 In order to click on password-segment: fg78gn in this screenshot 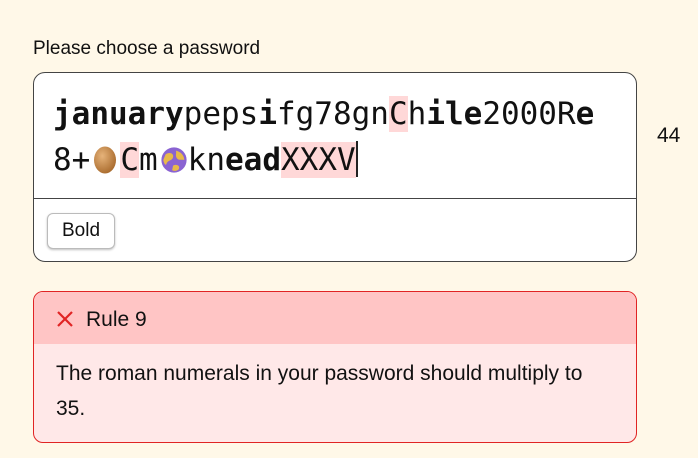, I will do `click(332, 114)`.